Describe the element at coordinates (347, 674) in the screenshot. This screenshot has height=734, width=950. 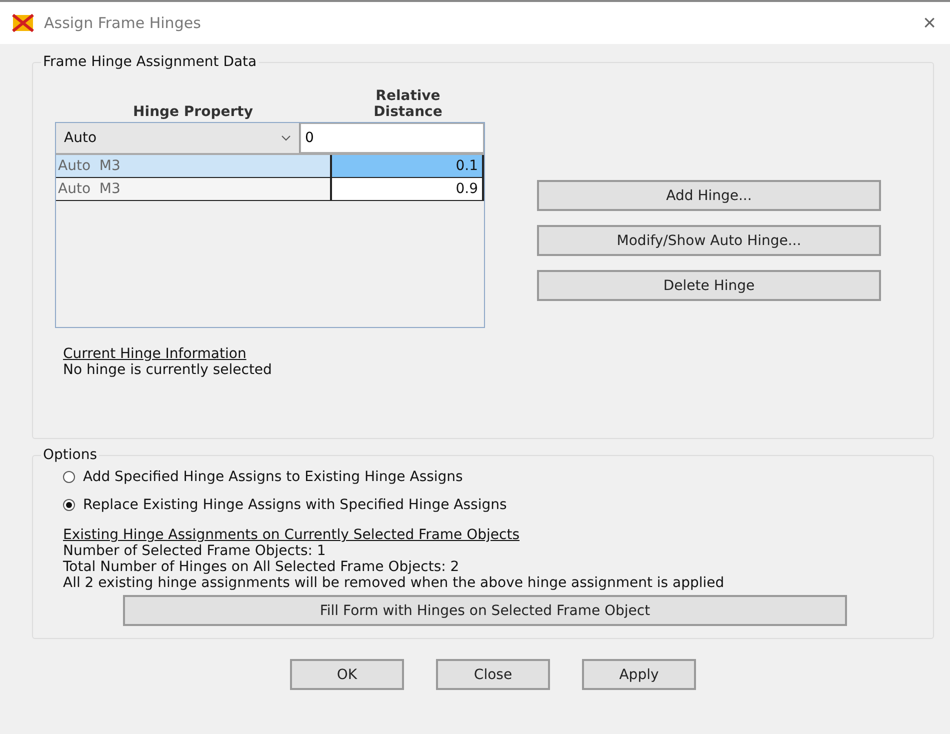
I see `dialog-button: OK` at that location.